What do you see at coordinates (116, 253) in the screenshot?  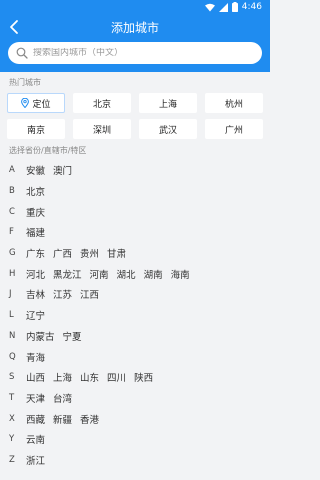 I see `province-item: 甘肃` at bounding box center [116, 253].